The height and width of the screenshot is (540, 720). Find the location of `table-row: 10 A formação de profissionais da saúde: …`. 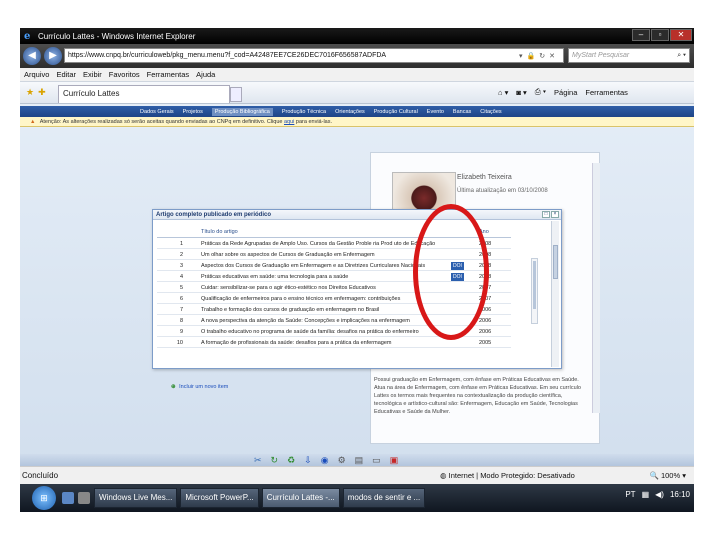

table-row: 10 A formação de profissionais da saúde: … is located at coordinates (334, 343).